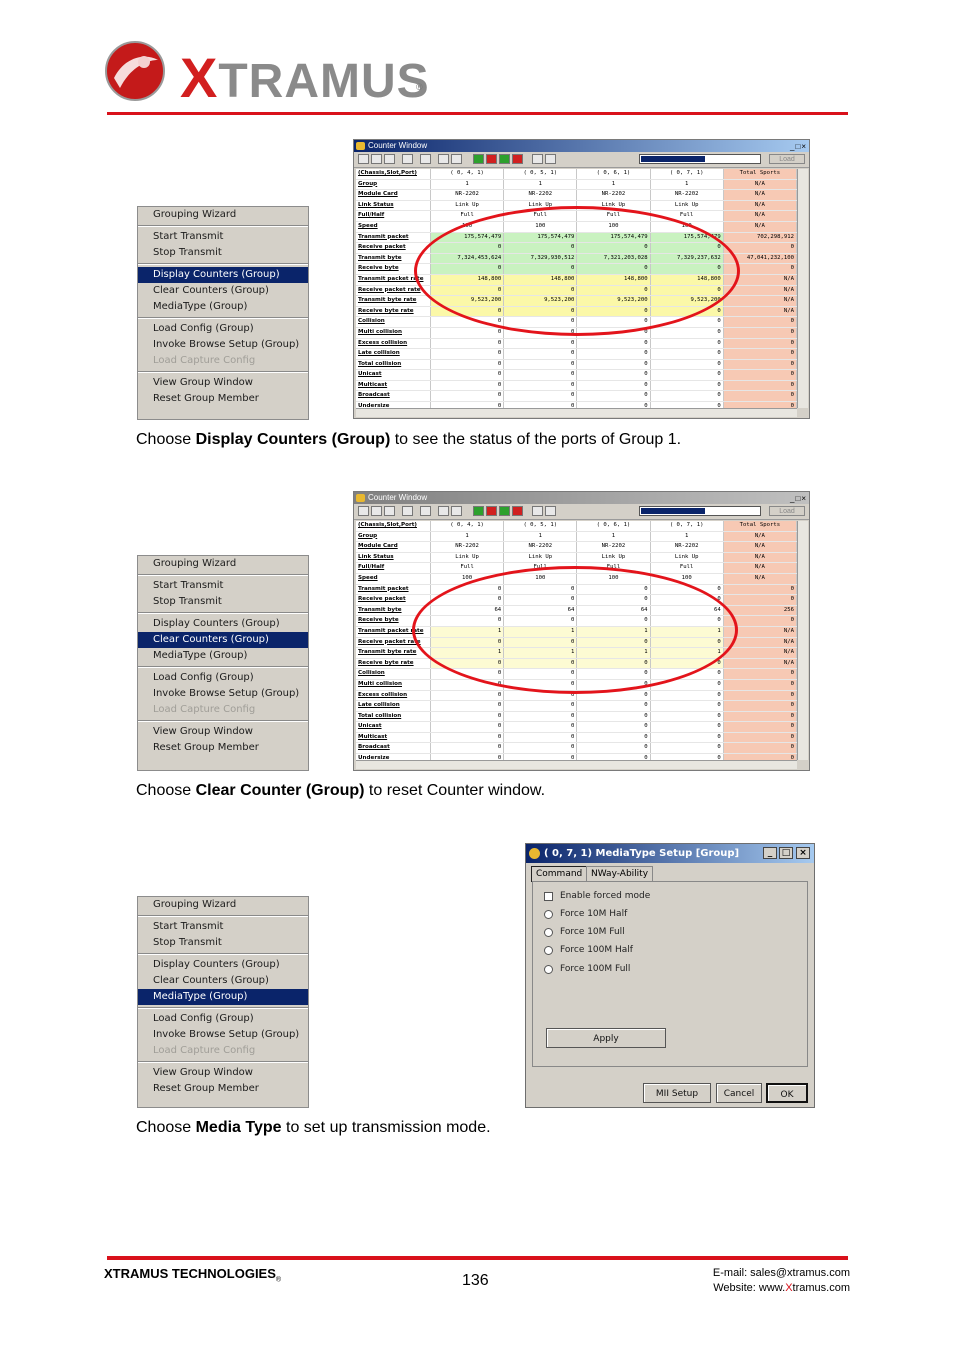 Image resolution: width=954 pixels, height=1351 pixels. What do you see at coordinates (677, 1093) in the screenshot?
I see `mii-setup-button: MII Setup` at bounding box center [677, 1093].